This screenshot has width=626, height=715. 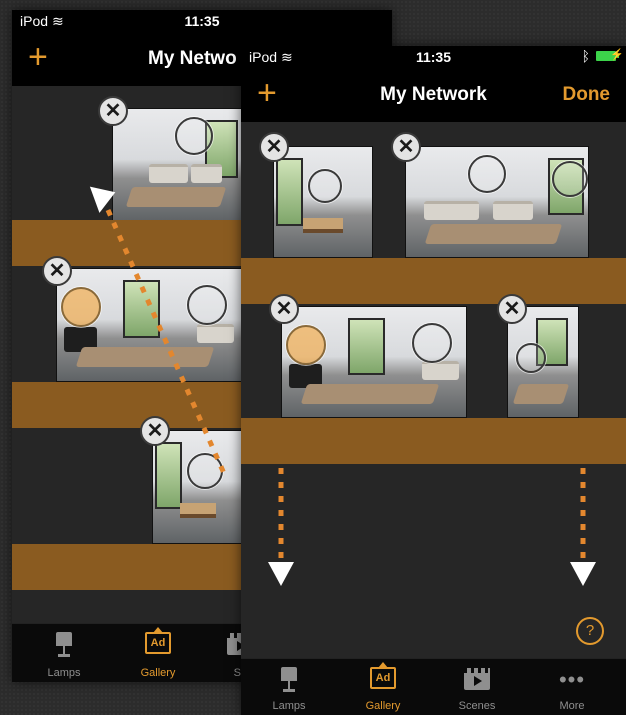 I want to click on status-bar: iPod ≋ 11:35 ᛒ ⚡, so click(x=433, y=57).